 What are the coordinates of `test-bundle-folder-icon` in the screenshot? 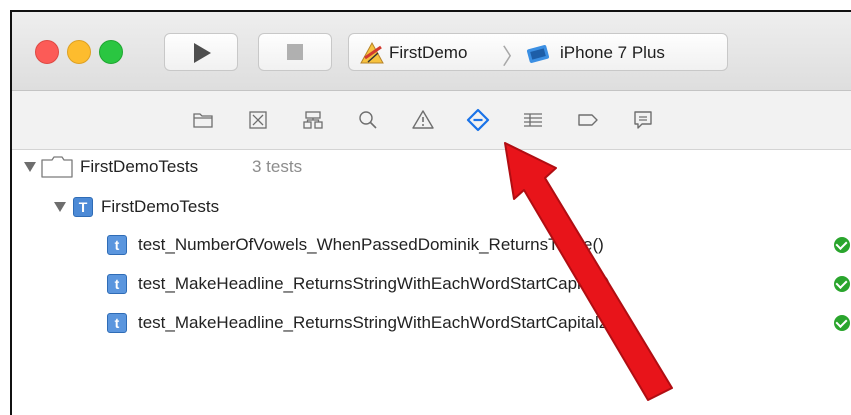 It's located at (57, 167).